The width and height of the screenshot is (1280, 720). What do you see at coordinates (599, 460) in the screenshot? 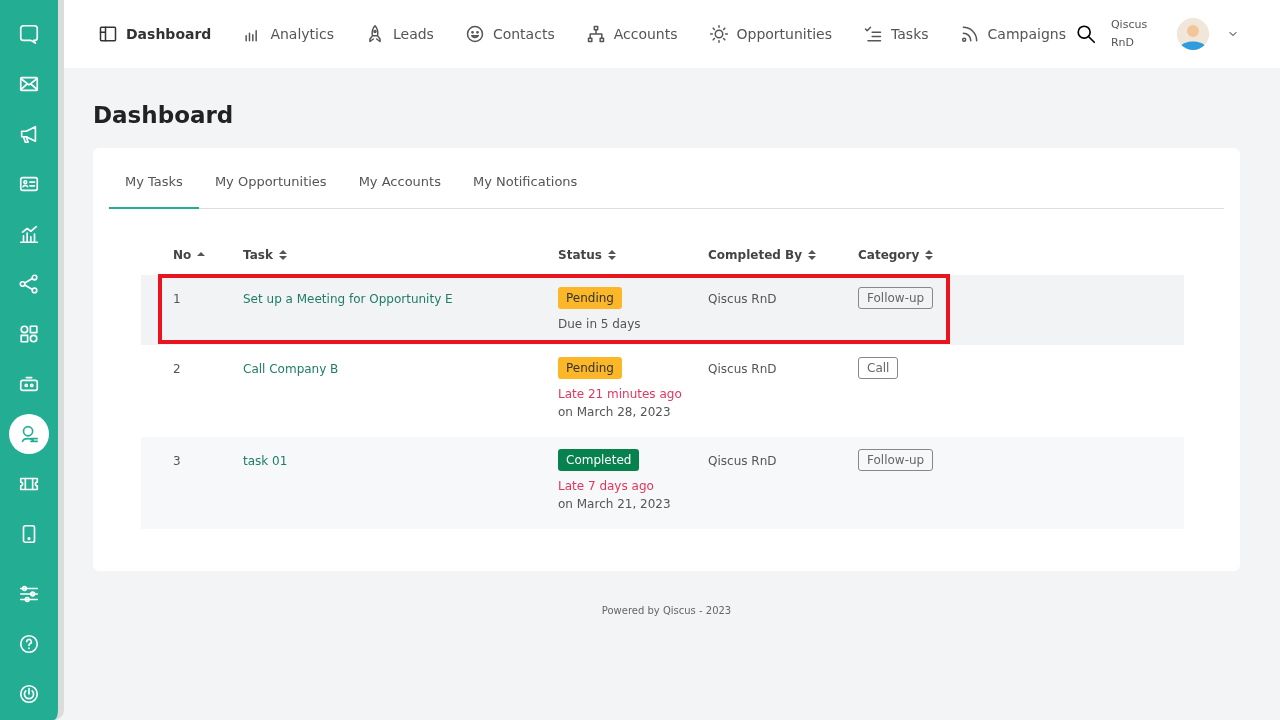
I see `status-badge: Completed` at bounding box center [599, 460].